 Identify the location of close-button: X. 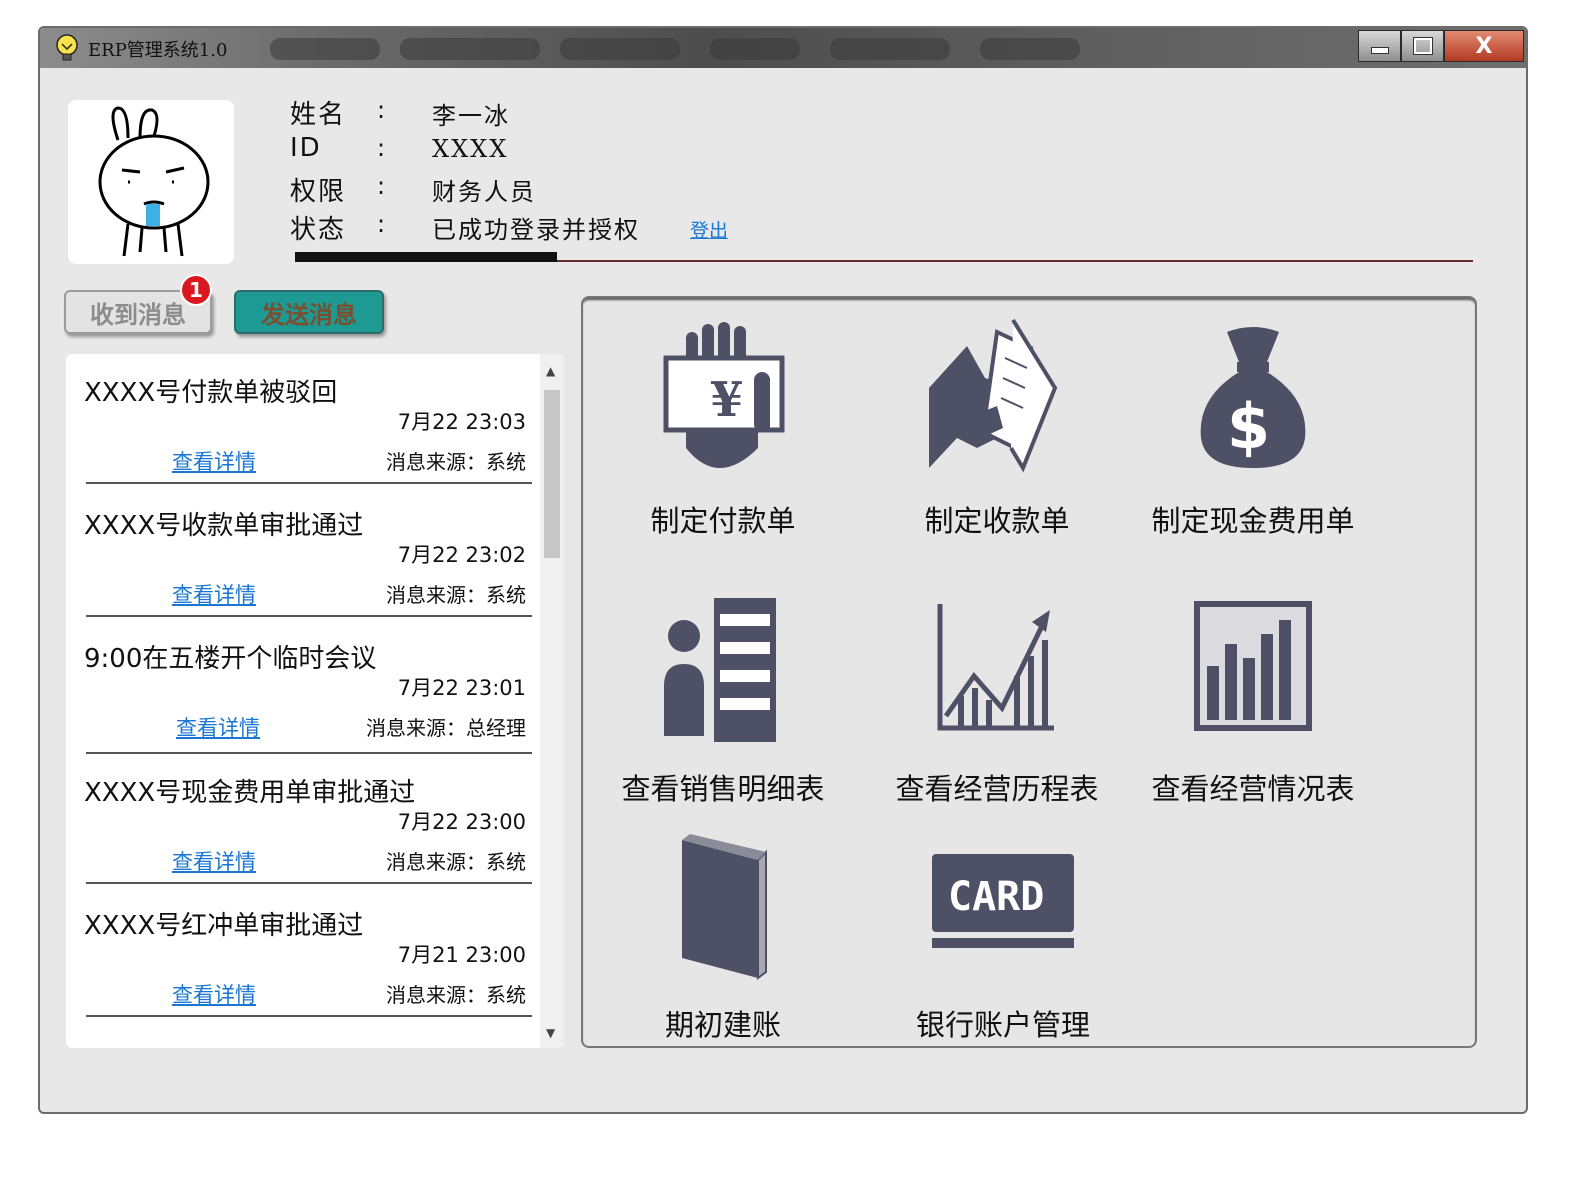
(1484, 46).